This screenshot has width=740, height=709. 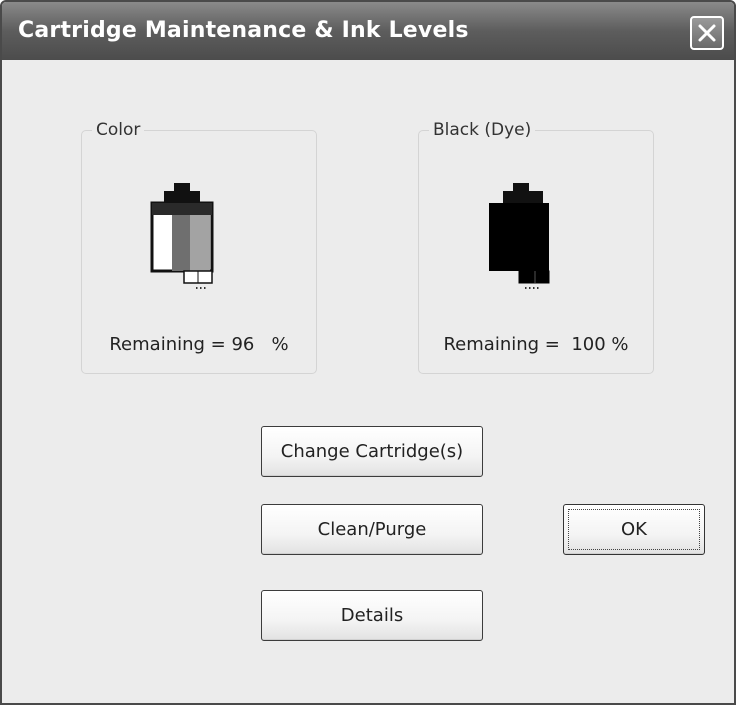 I want to click on black-remaining-text: Remaining = 100 %, so click(x=536, y=344).